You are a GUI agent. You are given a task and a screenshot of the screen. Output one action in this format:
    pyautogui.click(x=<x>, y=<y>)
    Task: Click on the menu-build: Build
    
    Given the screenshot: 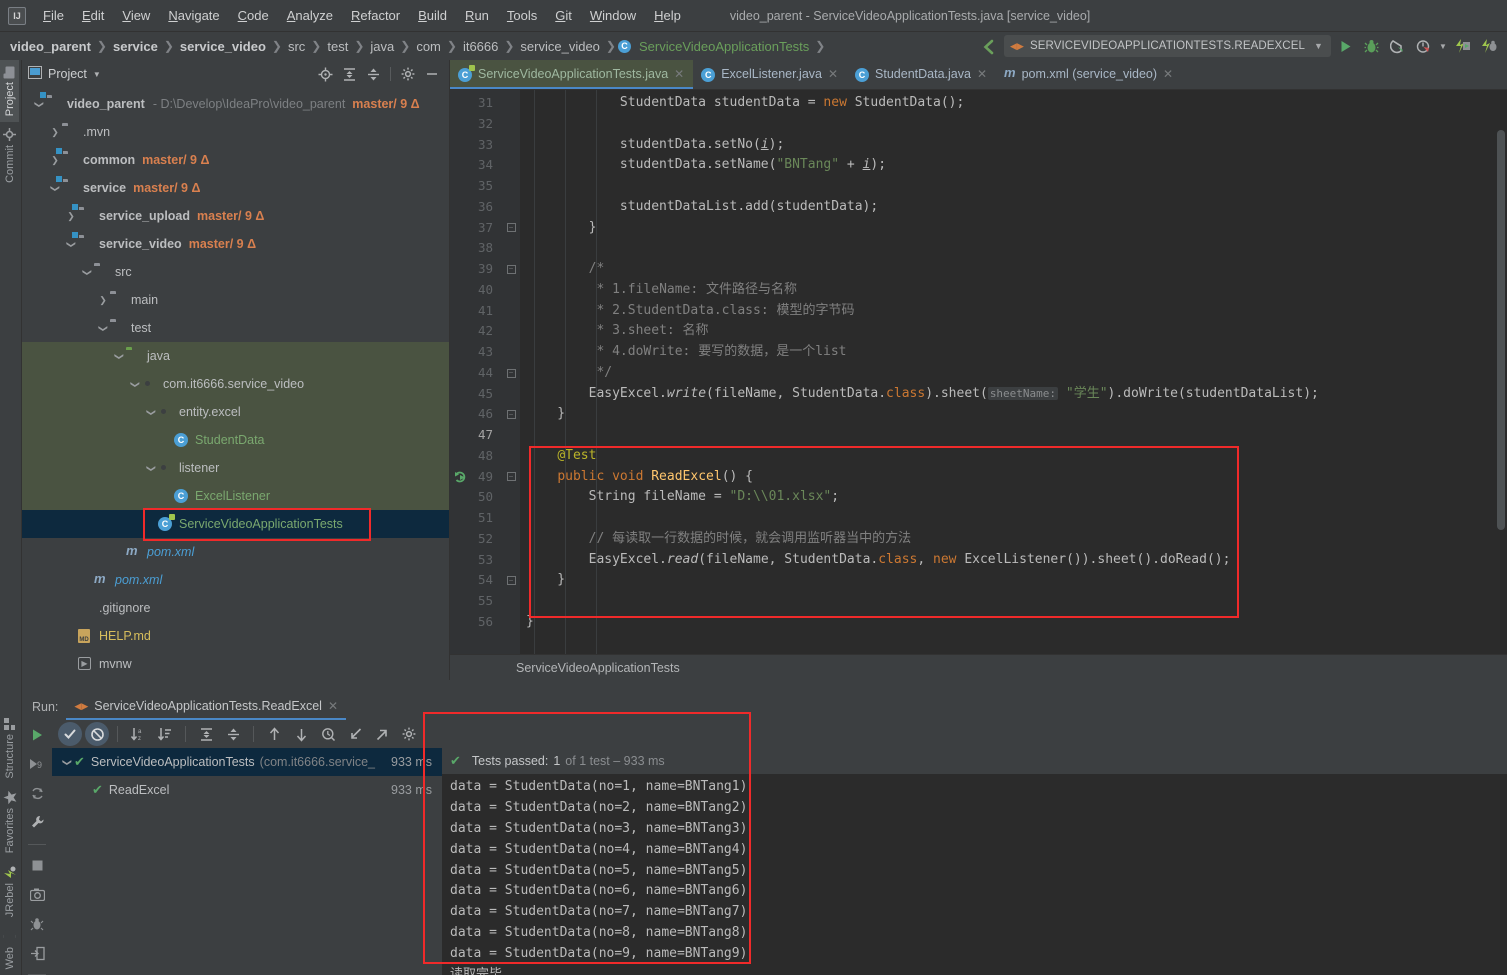 What is the action you would take?
    pyautogui.click(x=432, y=15)
    